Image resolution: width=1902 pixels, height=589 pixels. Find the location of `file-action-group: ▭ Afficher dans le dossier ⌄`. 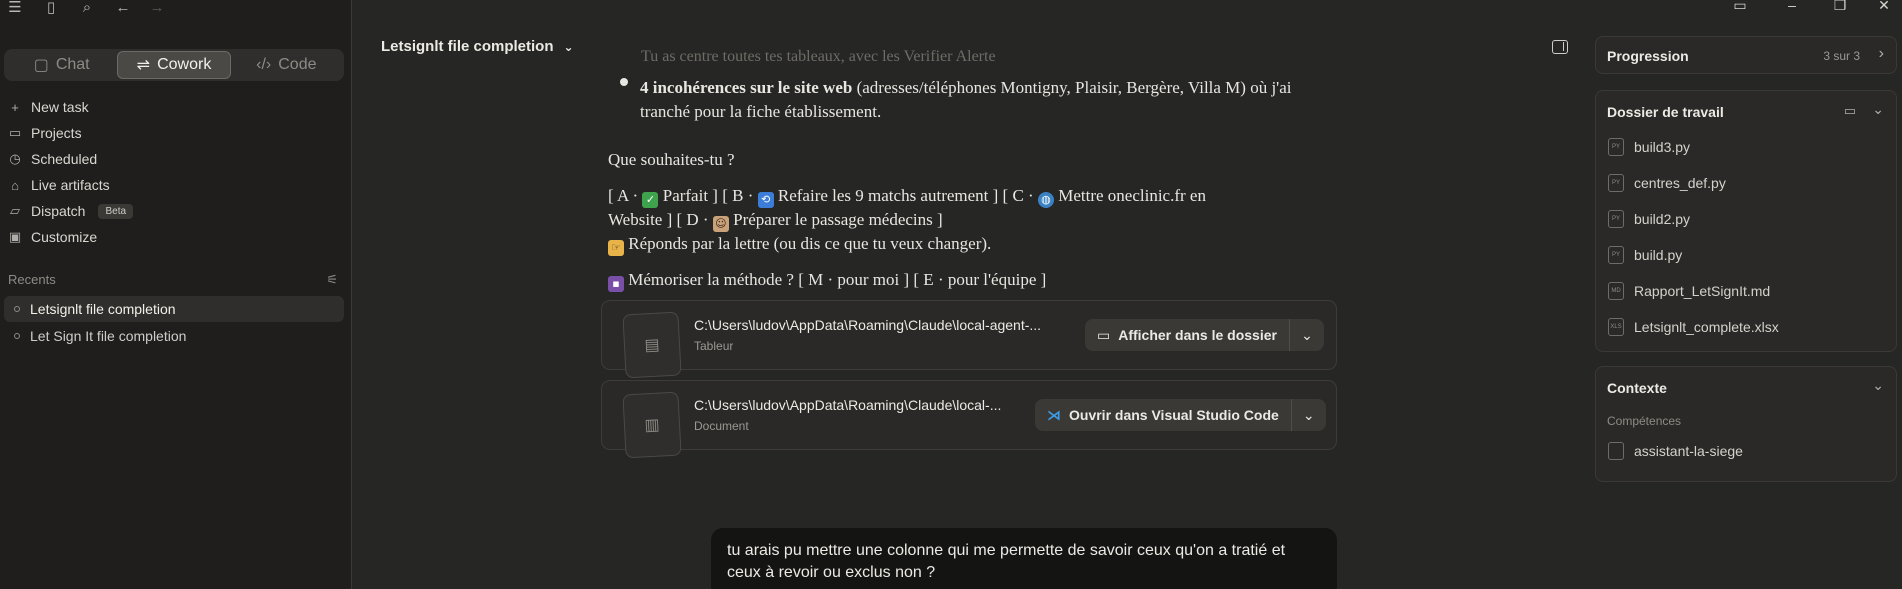

file-action-group: ▭ Afficher dans le dossier ⌄ is located at coordinates (1204, 335).